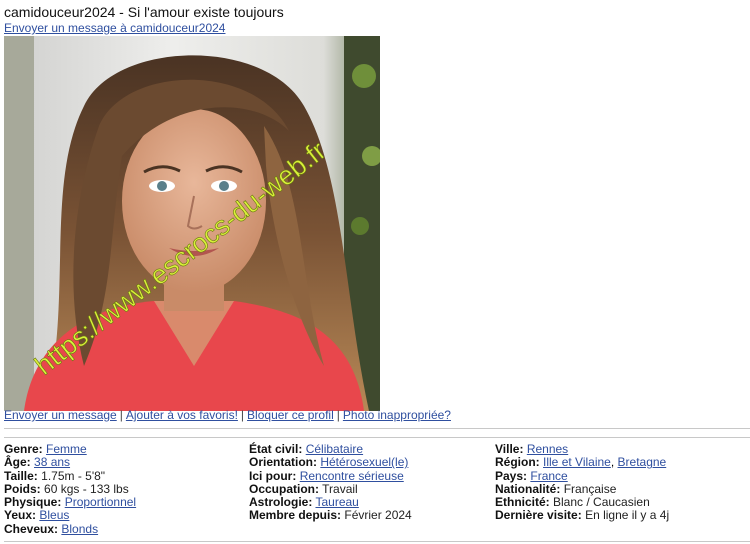 The height and width of the screenshot is (544, 750). What do you see at coordinates (378, 515) in the screenshot?
I see `detail-value: Février 2024` at bounding box center [378, 515].